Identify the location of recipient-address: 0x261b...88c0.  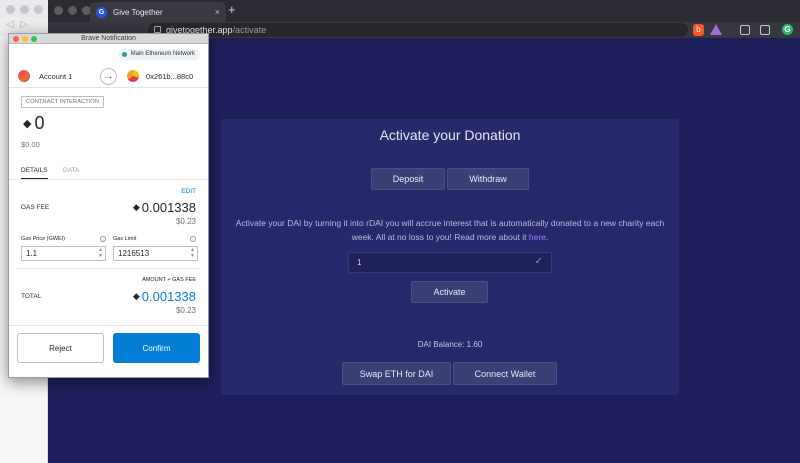
(169, 76).